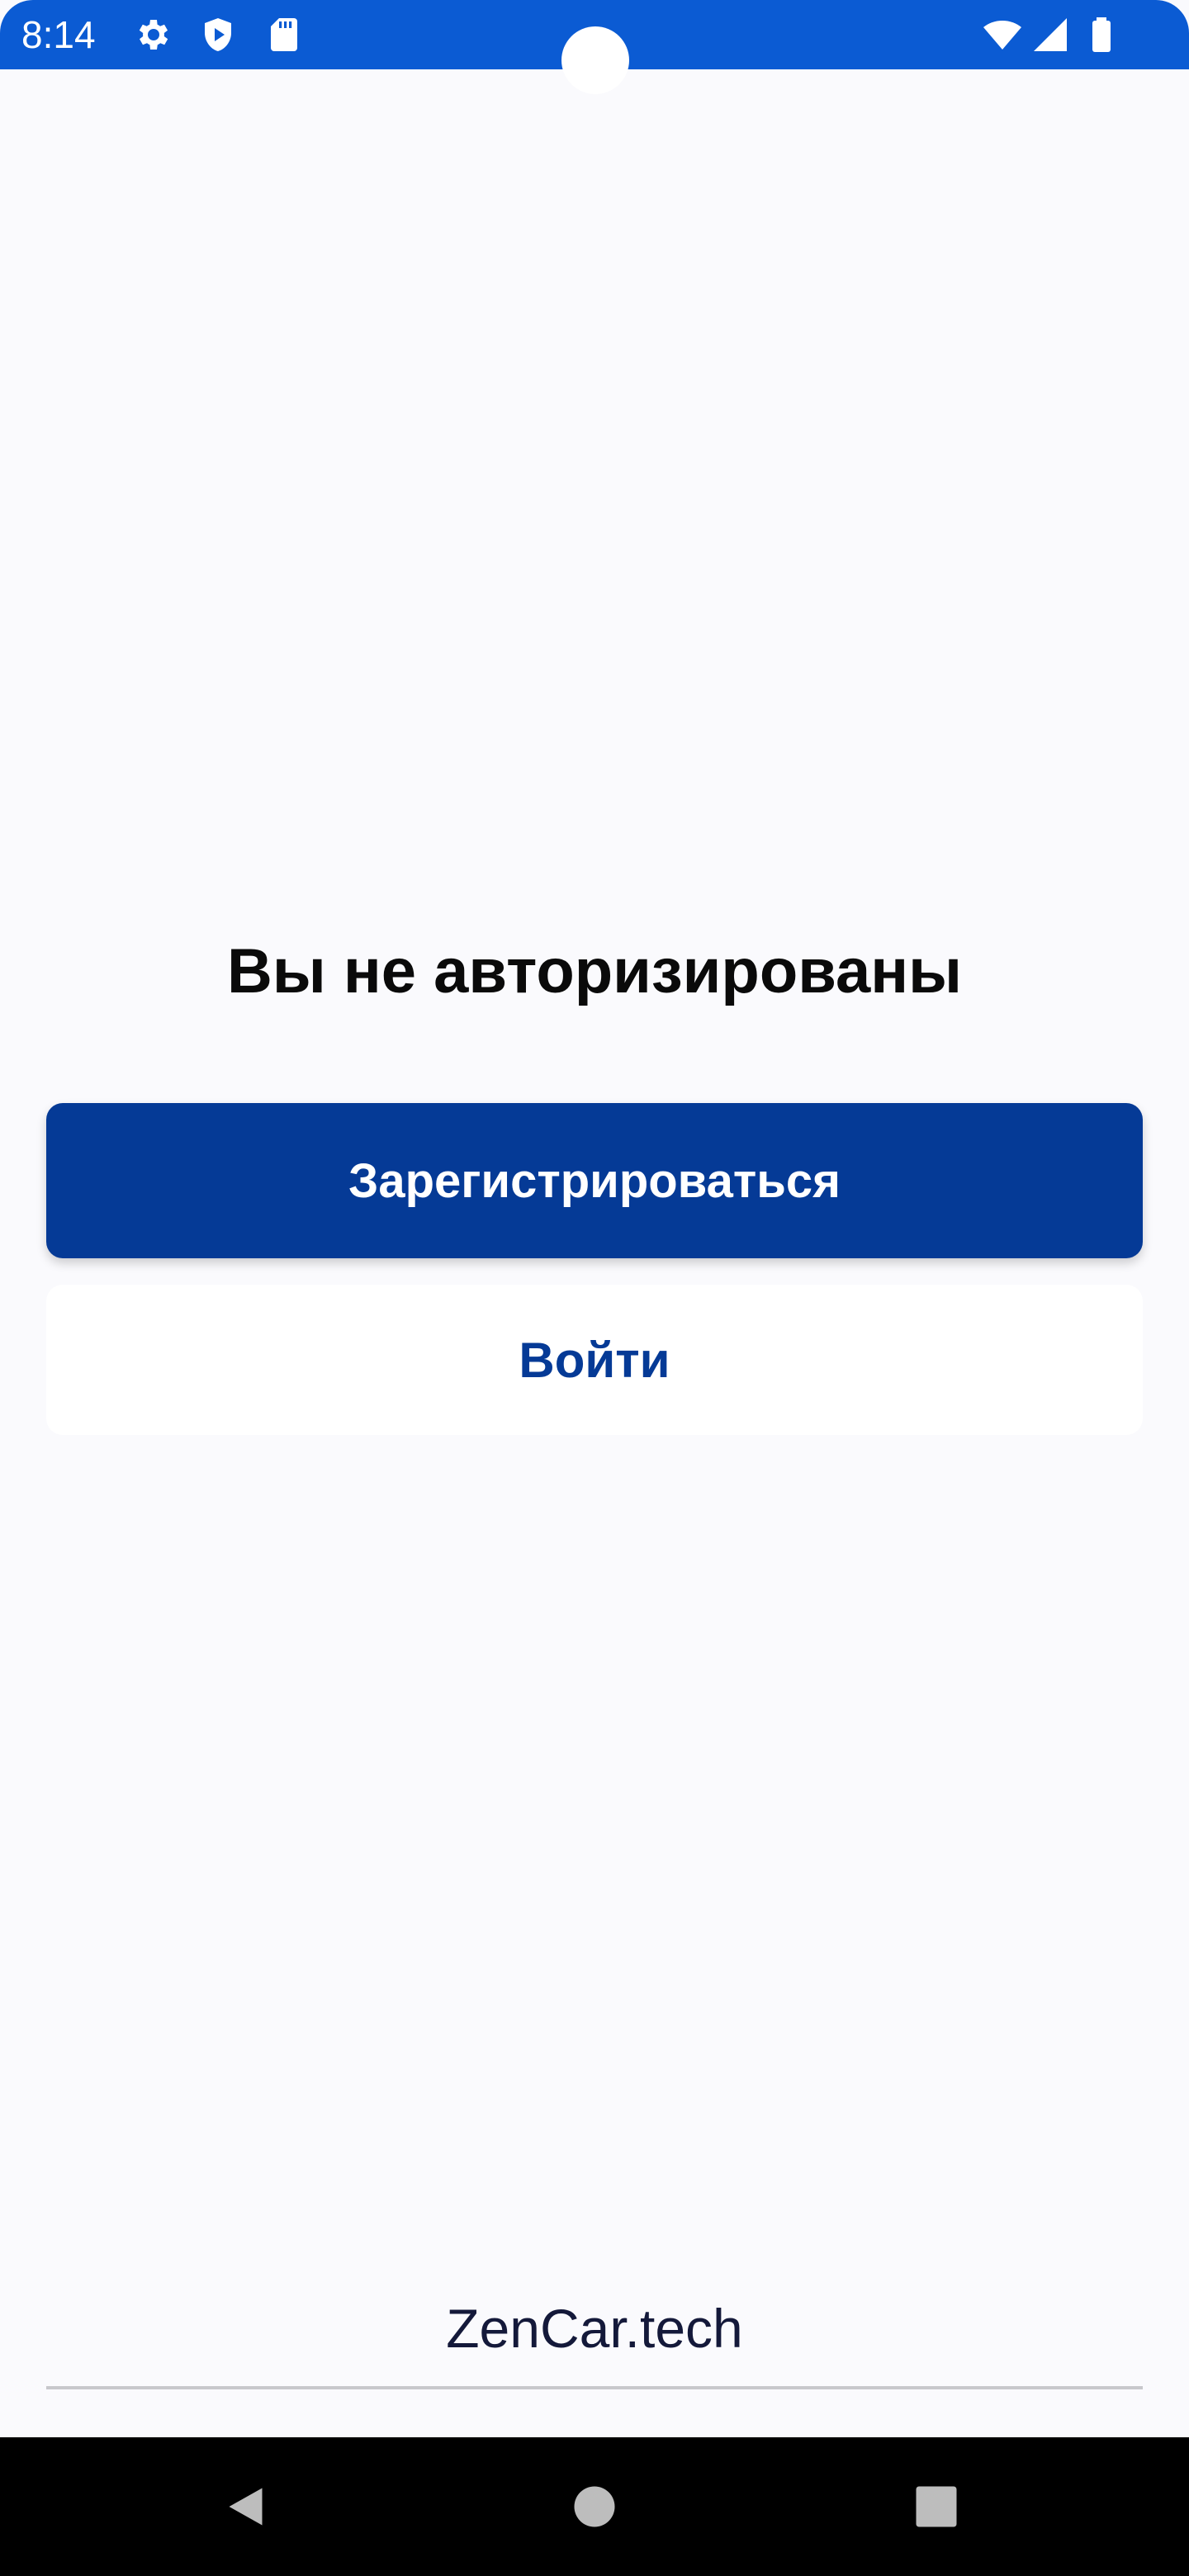 This screenshot has width=1189, height=2576. What do you see at coordinates (58, 34) in the screenshot?
I see `status-time: 8:14` at bounding box center [58, 34].